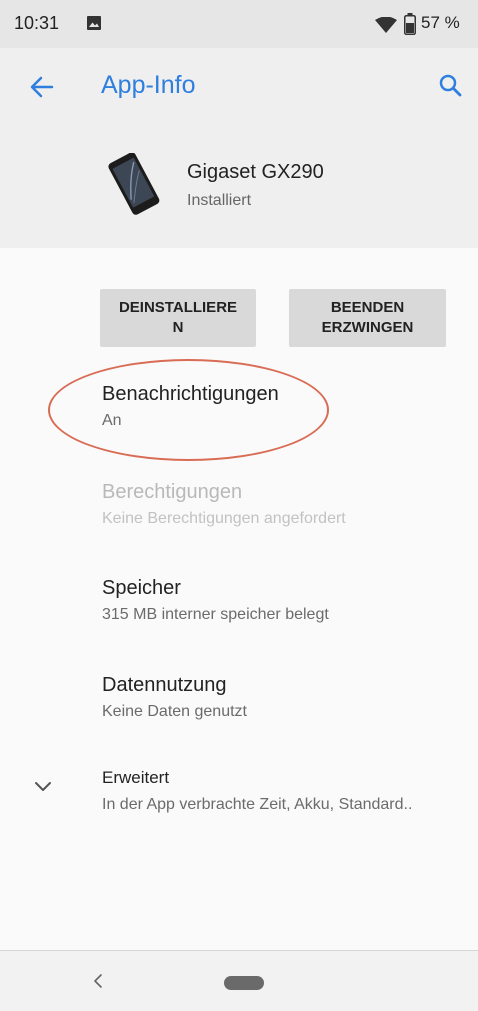 The width and height of the screenshot is (478, 1011). Describe the element at coordinates (133, 186) in the screenshot. I see `phone-icon` at that location.